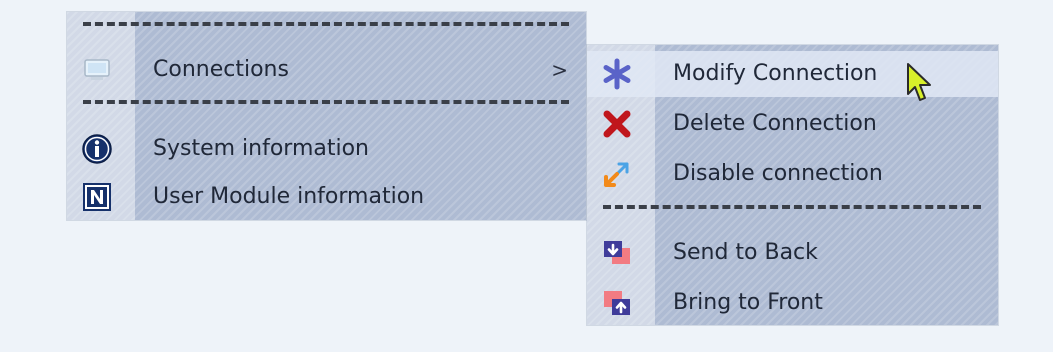  What do you see at coordinates (778, 173) in the screenshot?
I see `menu-item-label: Disable connection` at bounding box center [778, 173].